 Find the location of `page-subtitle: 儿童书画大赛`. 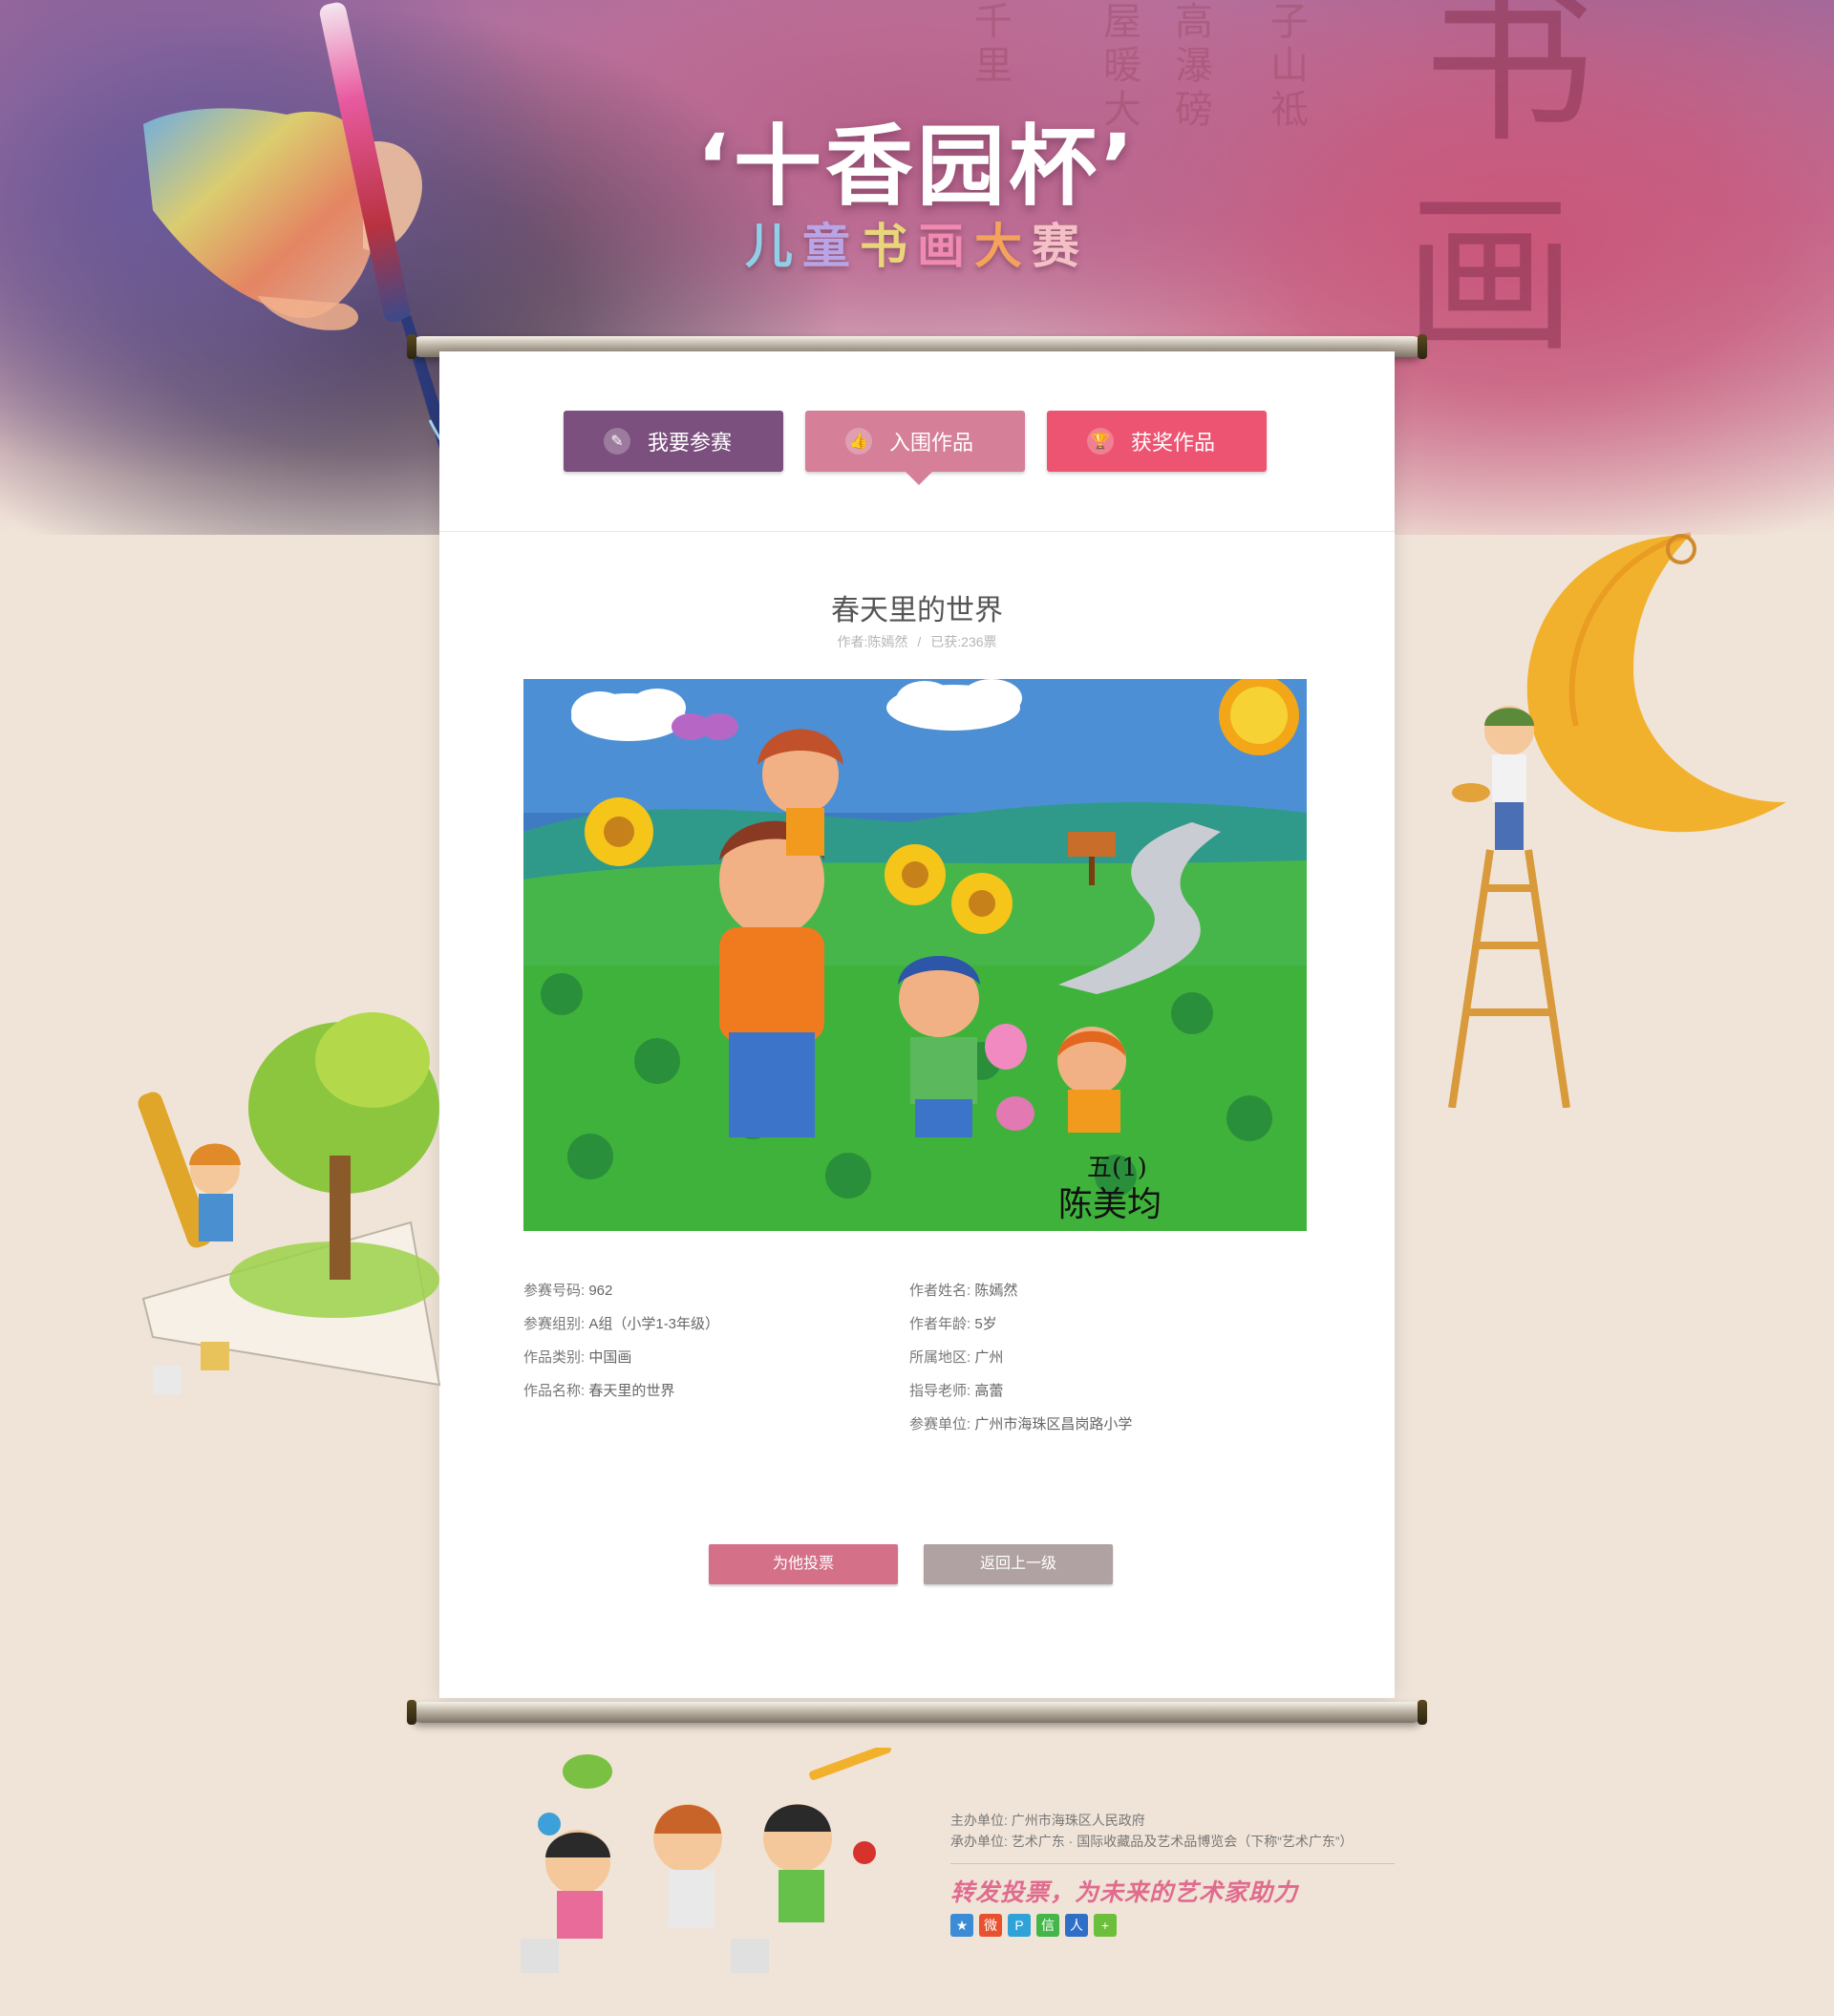

page-subtitle: 儿童书画大赛 is located at coordinates (917, 242).